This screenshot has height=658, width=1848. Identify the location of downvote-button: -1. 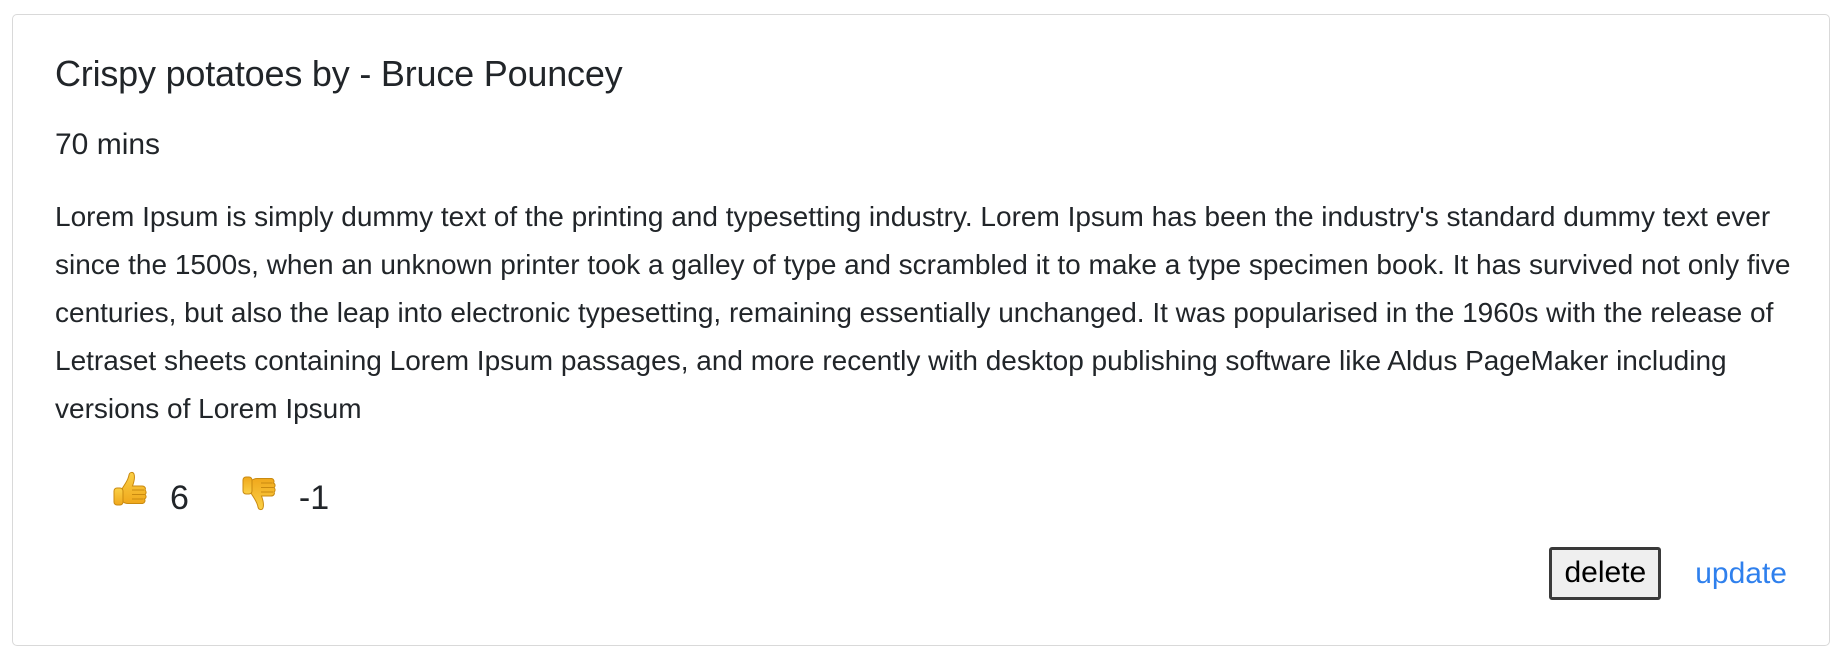
(283, 492).